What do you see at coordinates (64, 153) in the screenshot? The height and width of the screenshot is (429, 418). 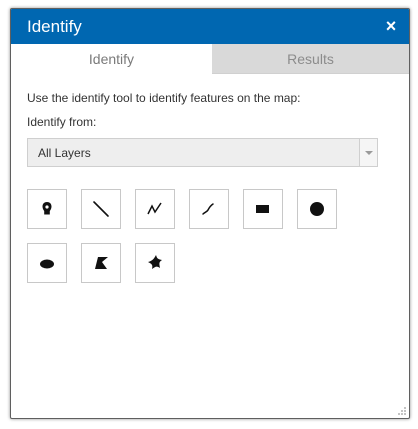 I see `layer-select-value: All Layers` at bounding box center [64, 153].